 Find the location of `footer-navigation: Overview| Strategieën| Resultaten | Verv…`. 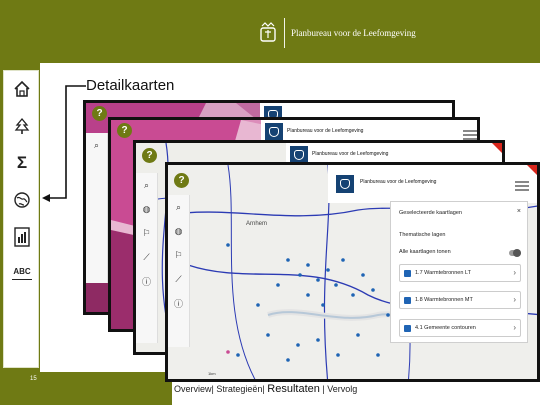

footer-navigation: Overview| Strategieën| Resultaten | Verv… is located at coordinates (265, 389).